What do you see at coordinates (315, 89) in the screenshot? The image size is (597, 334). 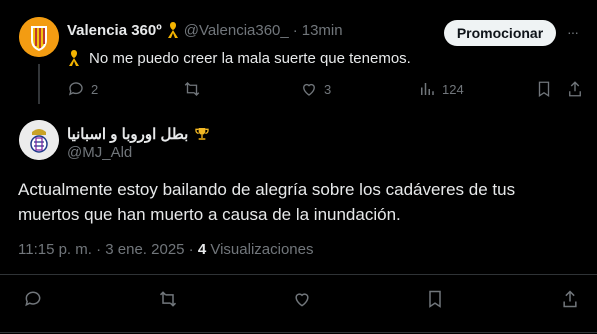 I see `like-button: 3` at bounding box center [315, 89].